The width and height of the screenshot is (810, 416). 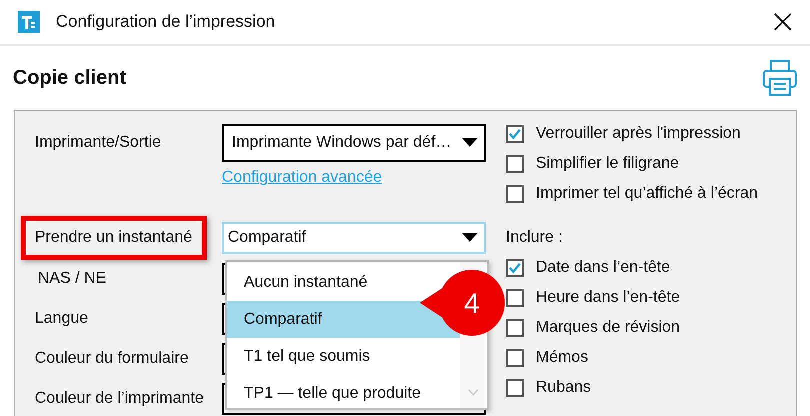 I want to click on dropdown-option: Comparatif, so click(x=344, y=319).